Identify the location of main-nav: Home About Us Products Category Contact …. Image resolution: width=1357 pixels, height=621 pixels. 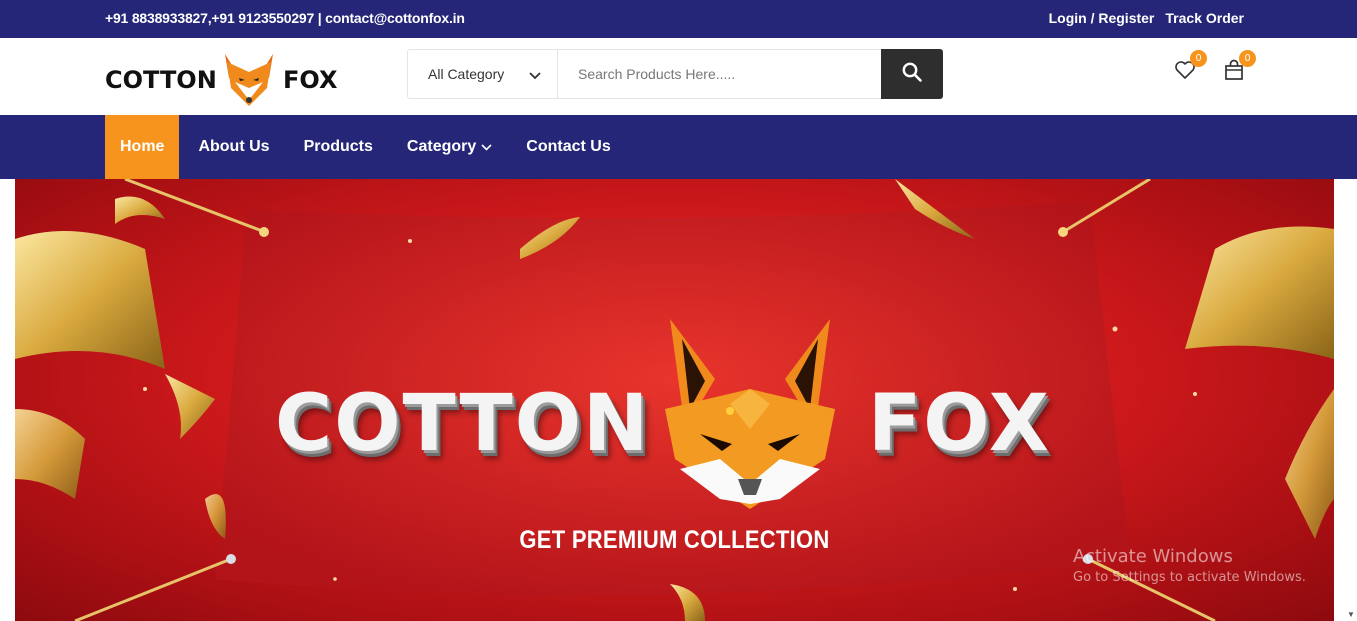
(678, 147).